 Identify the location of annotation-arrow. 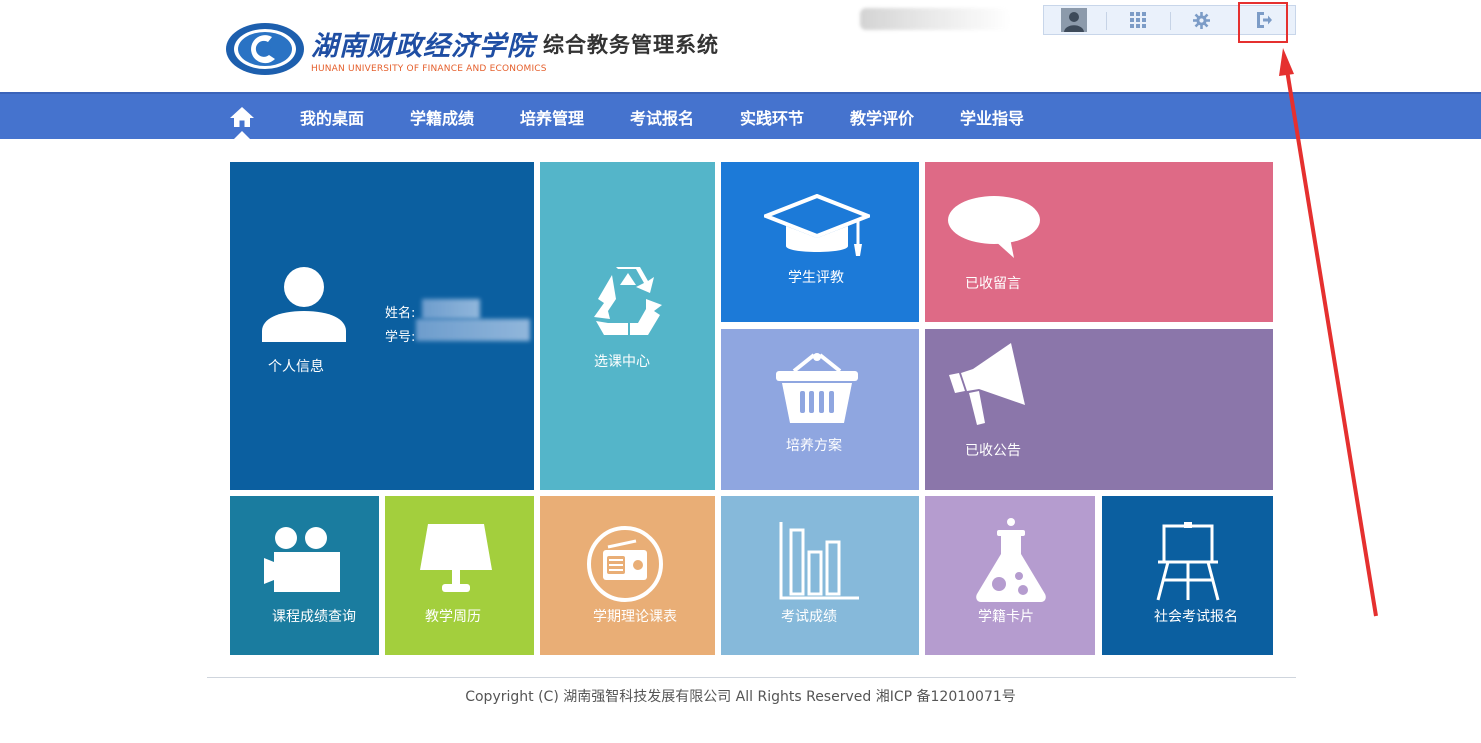
(1328, 332).